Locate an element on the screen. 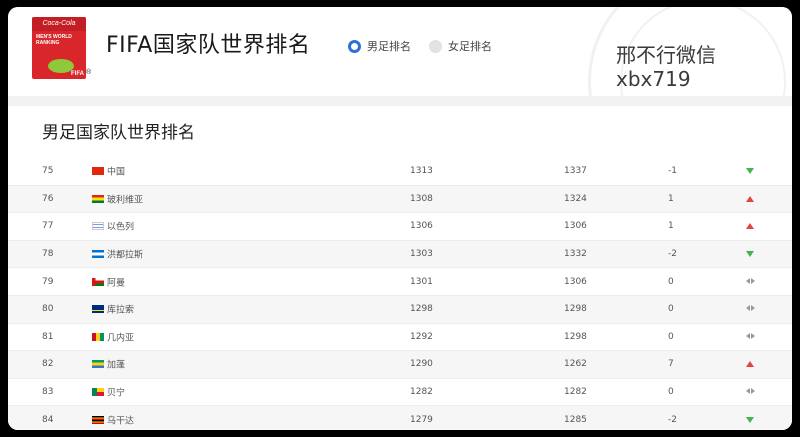 This screenshot has height=437, width=800. tab-mens-ranking: 男足排名 is located at coordinates (379, 46).